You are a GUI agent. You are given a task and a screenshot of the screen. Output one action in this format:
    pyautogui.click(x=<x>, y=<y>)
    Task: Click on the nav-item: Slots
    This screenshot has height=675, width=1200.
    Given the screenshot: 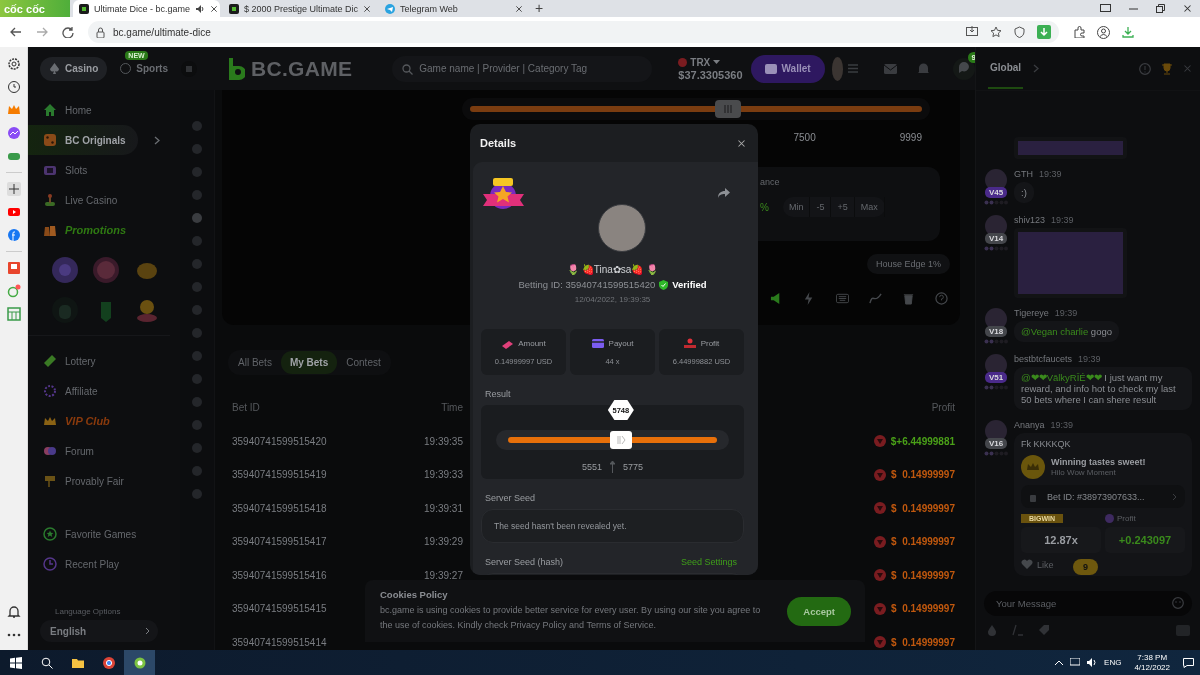 What is the action you would take?
    pyautogui.click(x=87, y=170)
    